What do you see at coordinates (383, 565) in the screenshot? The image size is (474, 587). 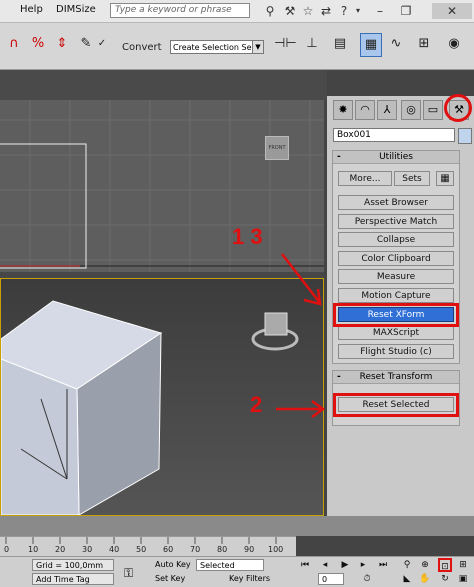 I see `go-to-end-icon: ⏭` at bounding box center [383, 565].